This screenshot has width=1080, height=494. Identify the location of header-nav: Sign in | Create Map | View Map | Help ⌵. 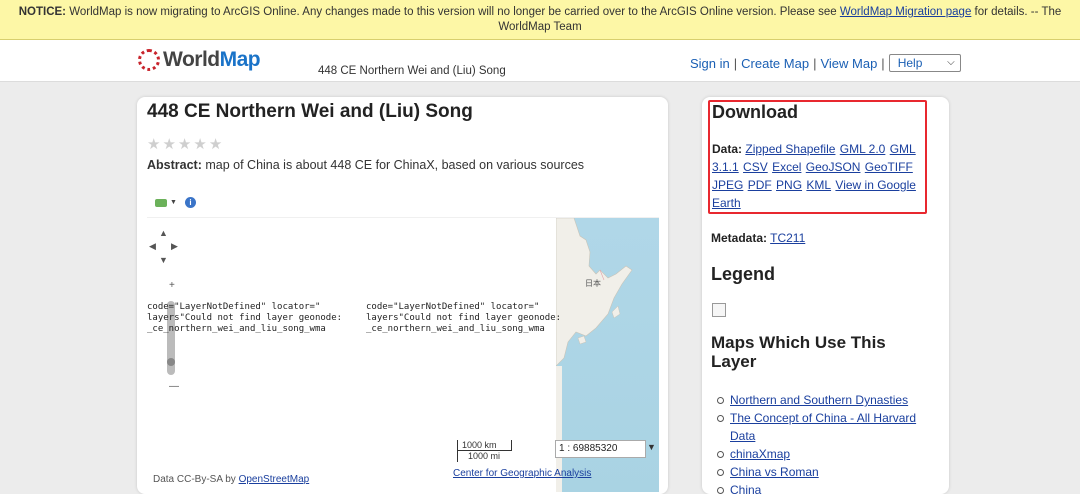
(825, 63).